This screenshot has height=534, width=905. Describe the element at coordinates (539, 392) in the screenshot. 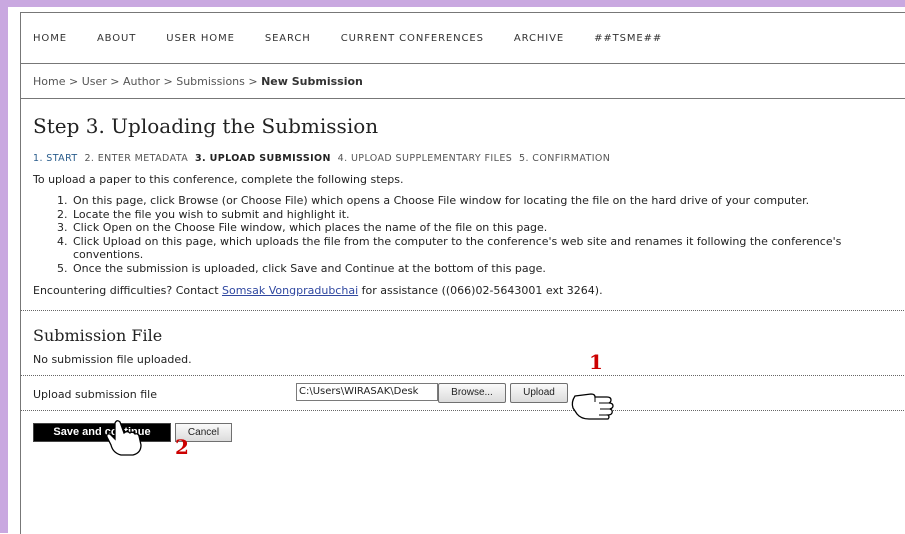

I see `upload-button: Upload` at that location.